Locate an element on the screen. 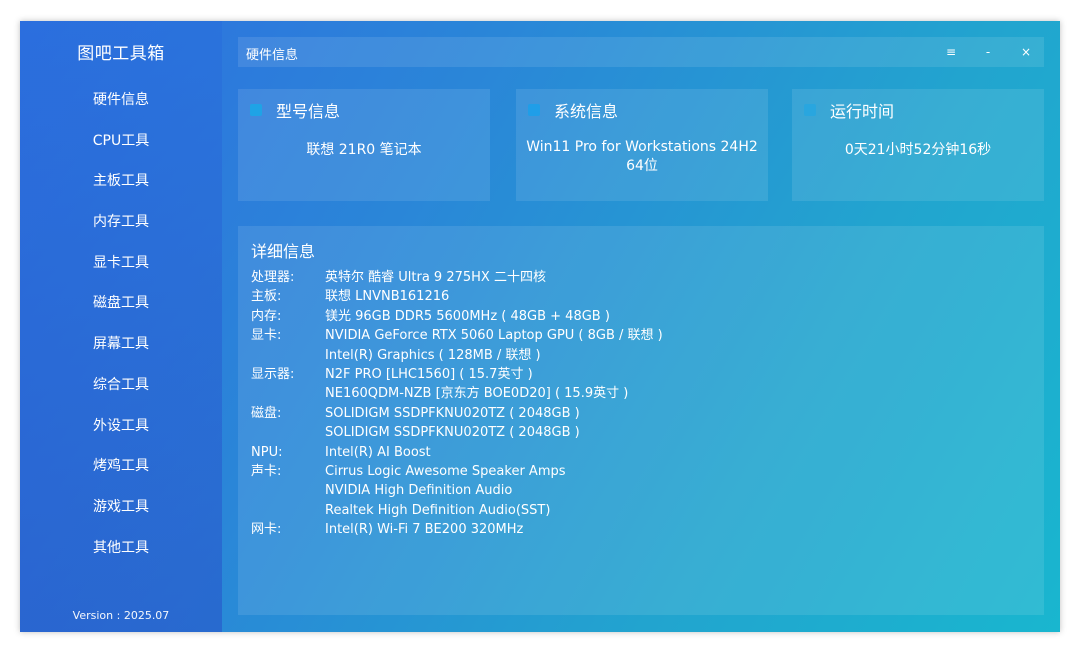 The width and height of the screenshot is (1080, 652). detail-value: 镁光 96GB DDR5 5600MHz ( 48GB + 48GB ) is located at coordinates (467, 316).